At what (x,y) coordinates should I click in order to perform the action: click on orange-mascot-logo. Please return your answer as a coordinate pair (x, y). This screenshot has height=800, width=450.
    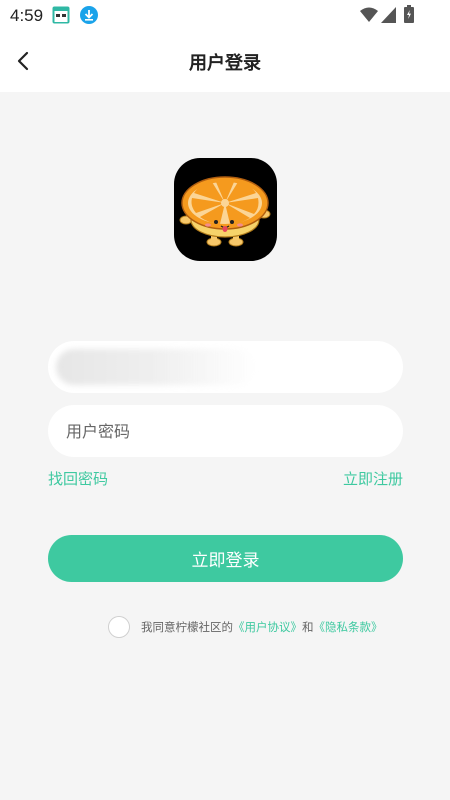
    Looking at the image, I should click on (225, 211).